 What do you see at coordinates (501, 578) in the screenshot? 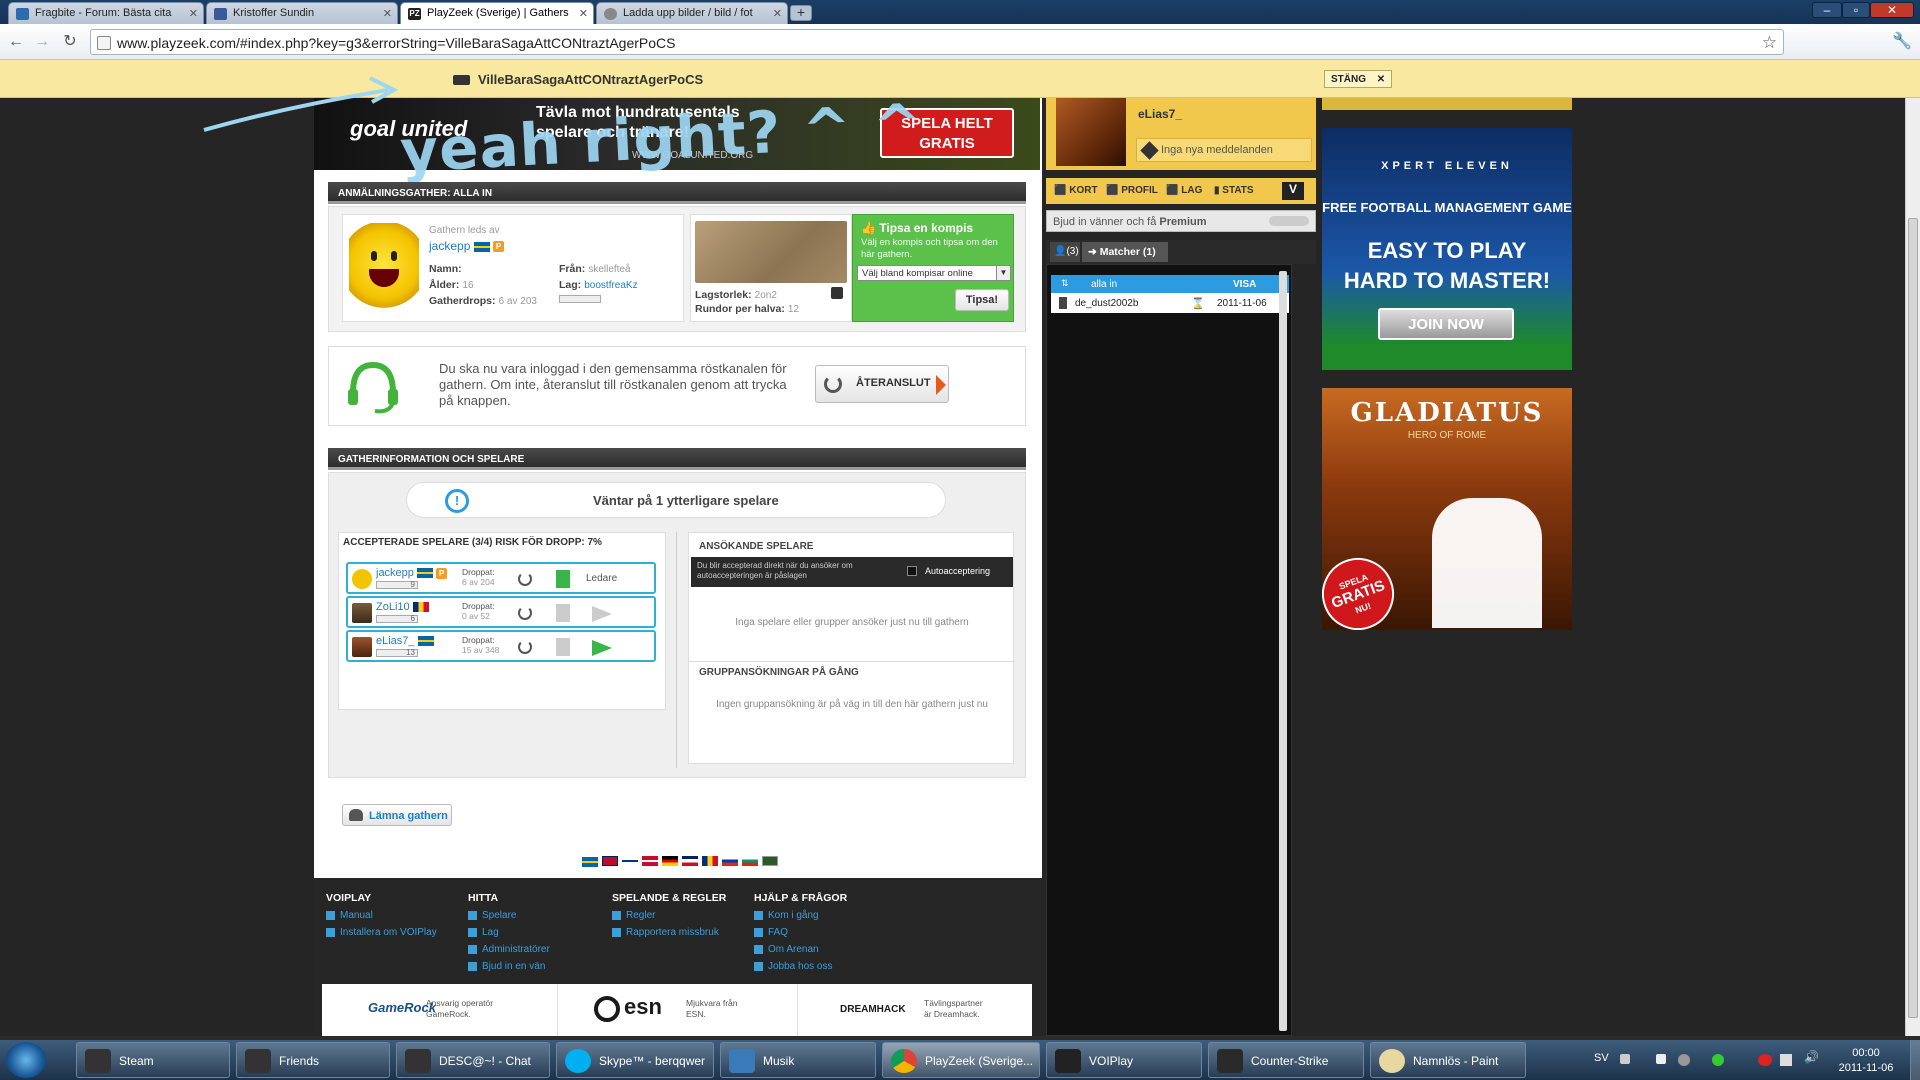
I see `player-row: jackepp P 9 Droppat: 6 av 204 Ledare` at bounding box center [501, 578].